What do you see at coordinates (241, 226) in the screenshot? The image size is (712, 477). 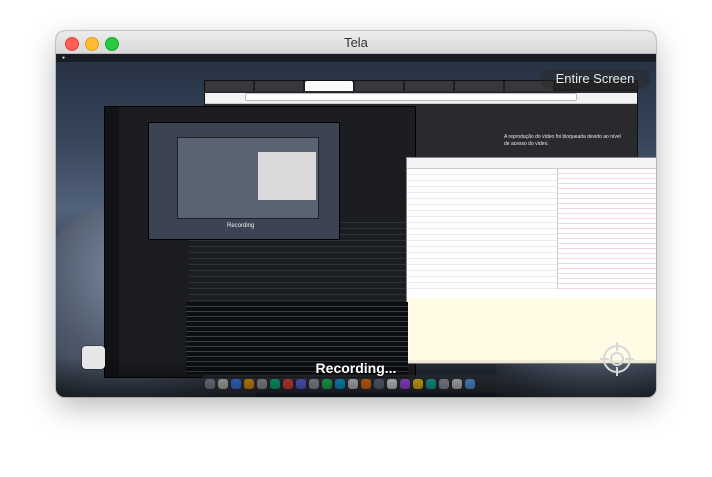 I see `recursive-recording-label: Recording` at bounding box center [241, 226].